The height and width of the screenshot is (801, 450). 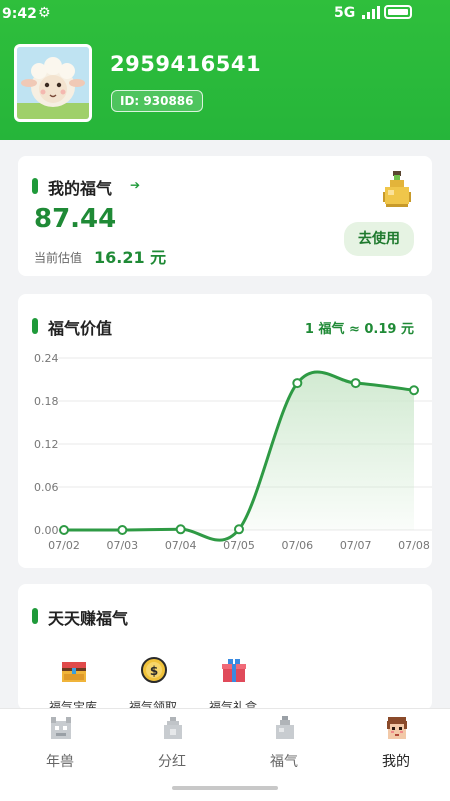 What do you see at coordinates (130, 257) in the screenshot?
I see `estimate-value: 16.21 元` at bounding box center [130, 257].